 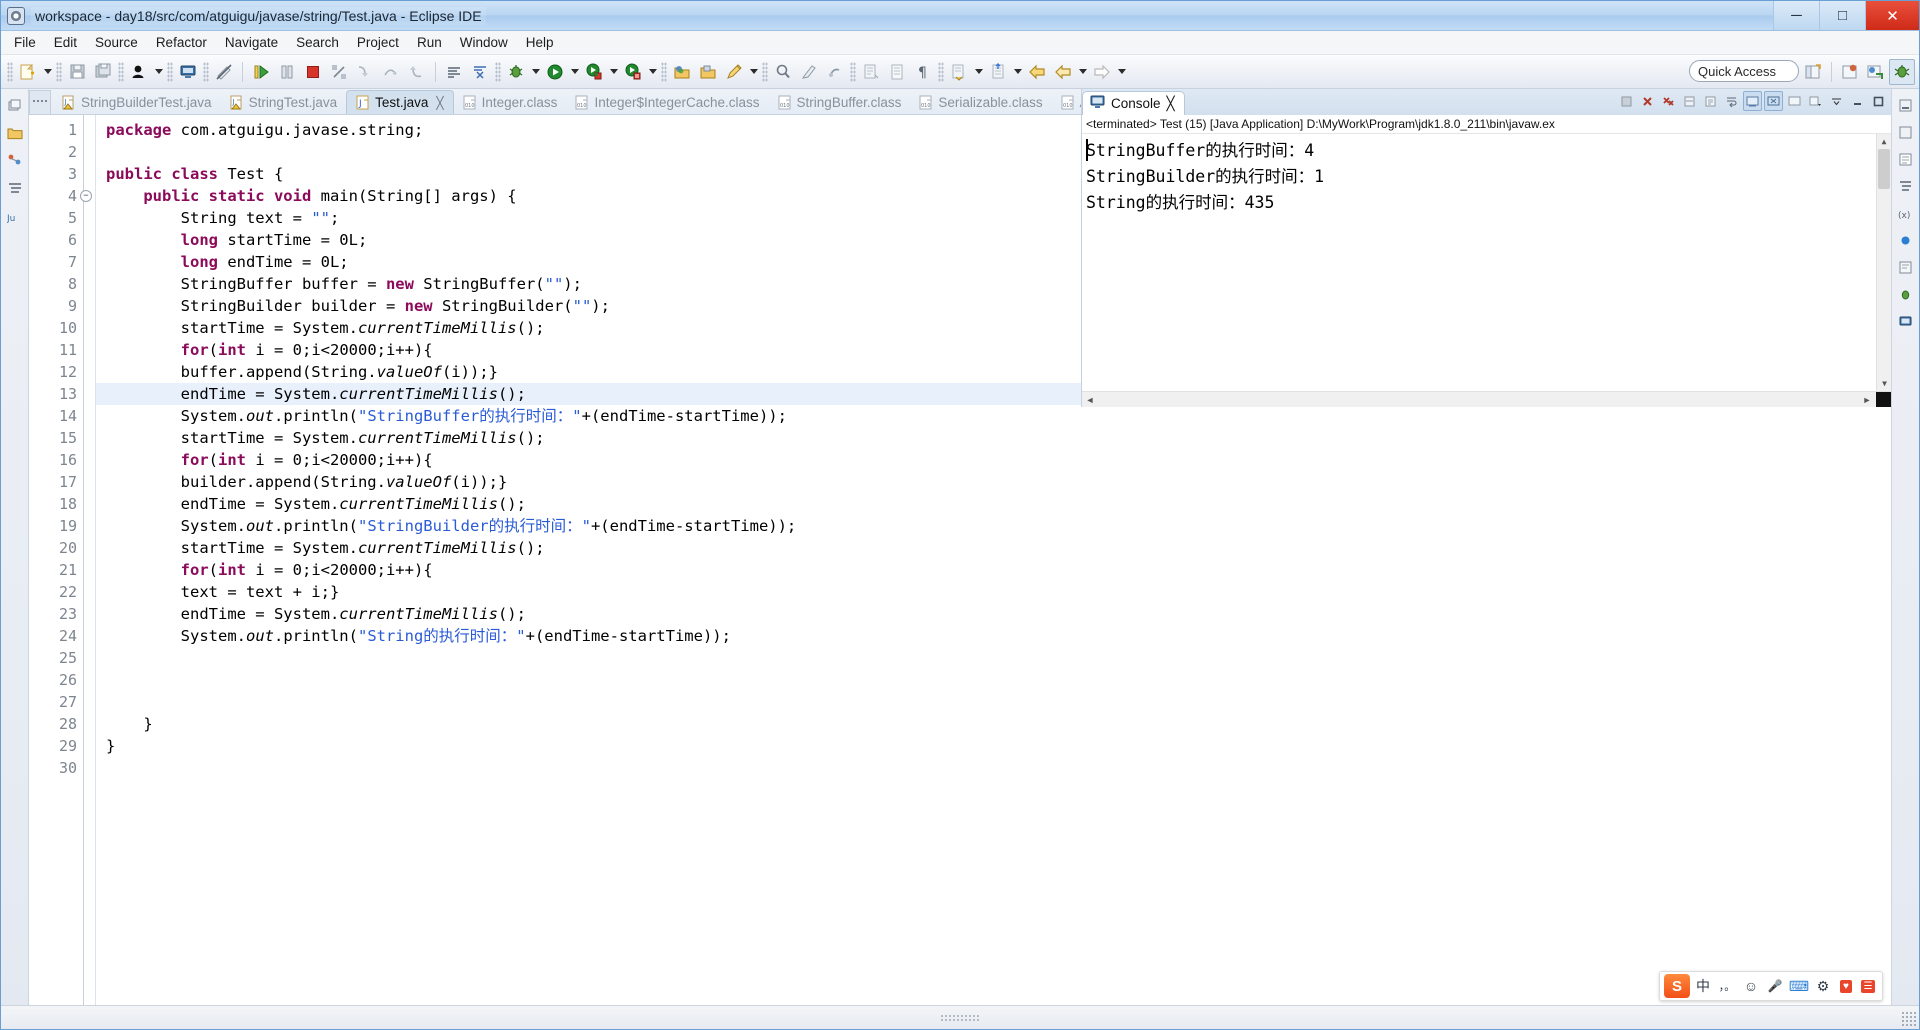 What do you see at coordinates (1823, 986) in the screenshot?
I see `toolbox-icon: ⚙` at bounding box center [1823, 986].